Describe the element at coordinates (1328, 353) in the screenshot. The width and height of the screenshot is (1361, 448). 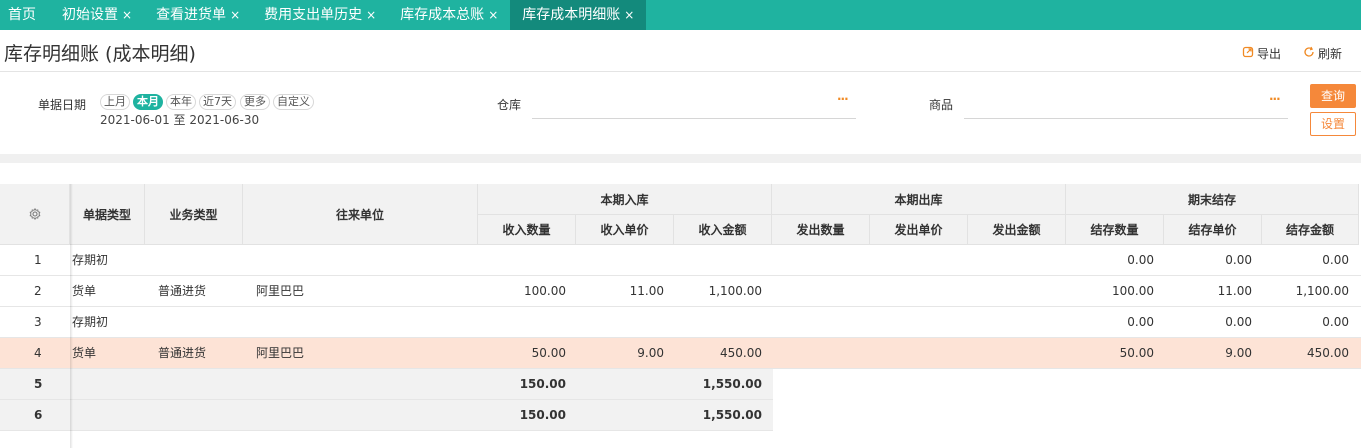
I see `cell-end-amount: 450.00` at that location.